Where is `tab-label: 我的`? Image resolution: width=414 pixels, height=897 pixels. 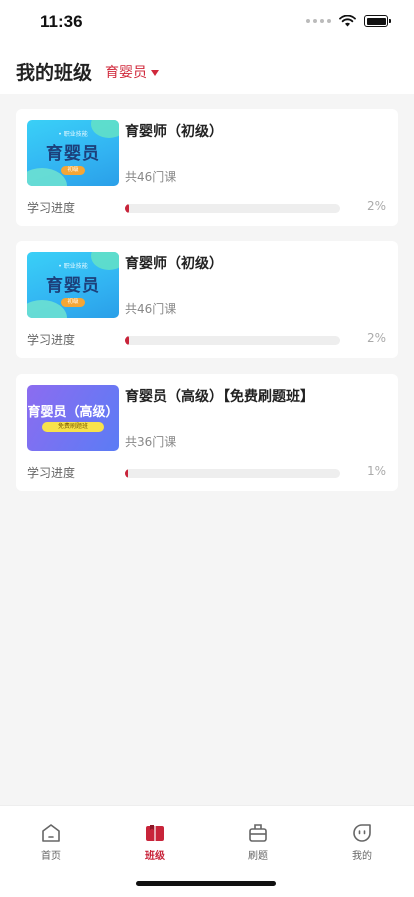
tab-label: 我的 is located at coordinates (362, 856).